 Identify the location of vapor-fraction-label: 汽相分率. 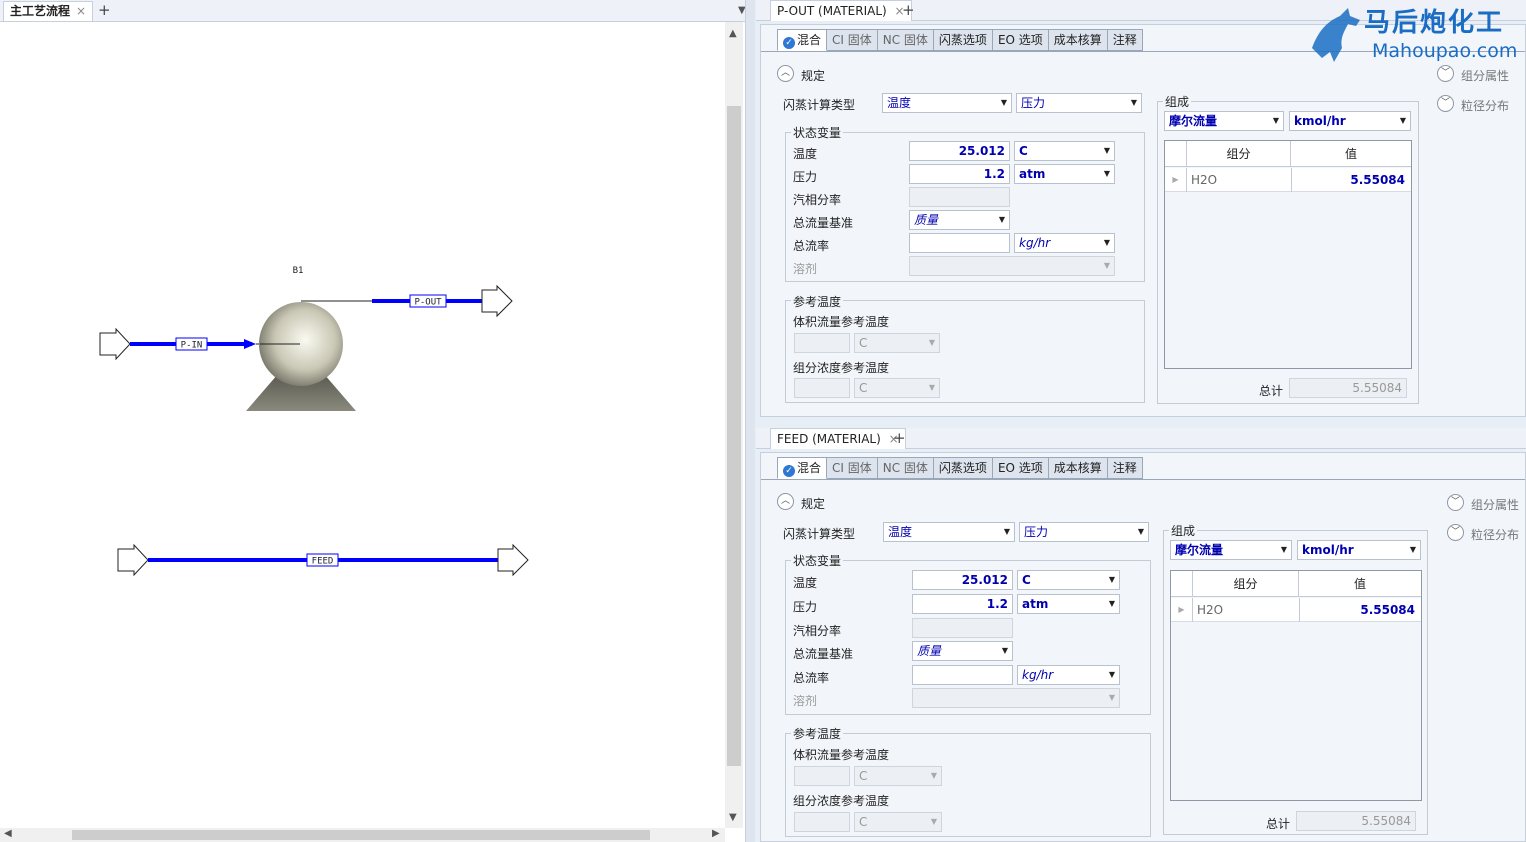
(817, 200).